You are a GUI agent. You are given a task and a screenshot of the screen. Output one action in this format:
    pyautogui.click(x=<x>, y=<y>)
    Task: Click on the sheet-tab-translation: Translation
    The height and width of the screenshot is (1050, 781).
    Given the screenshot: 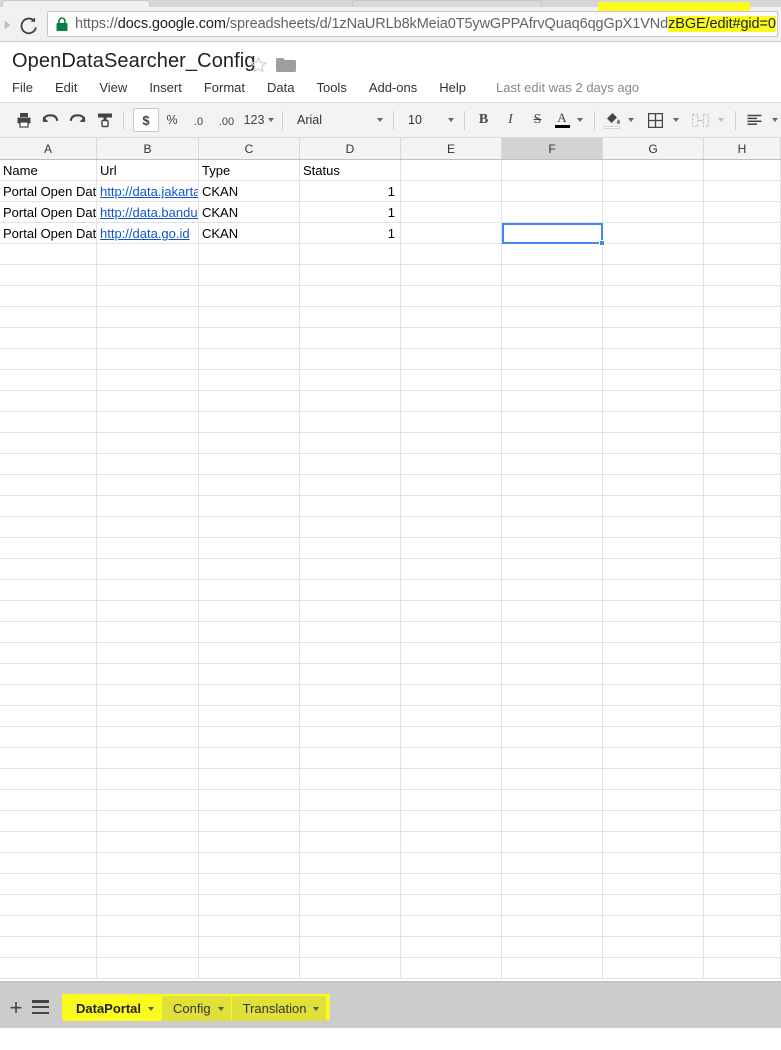 What is the action you would take?
    pyautogui.click(x=279, y=1008)
    